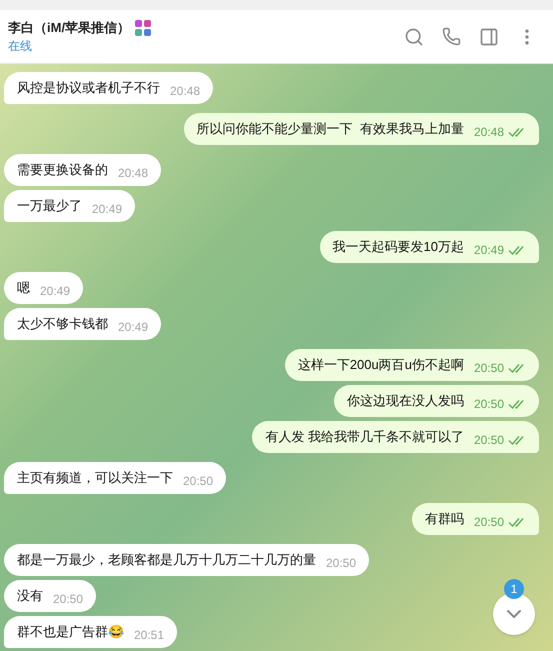 This screenshot has width=553, height=651. Describe the element at coordinates (62, 170) in the screenshot. I see `message-text: 需要更换设备的` at that location.